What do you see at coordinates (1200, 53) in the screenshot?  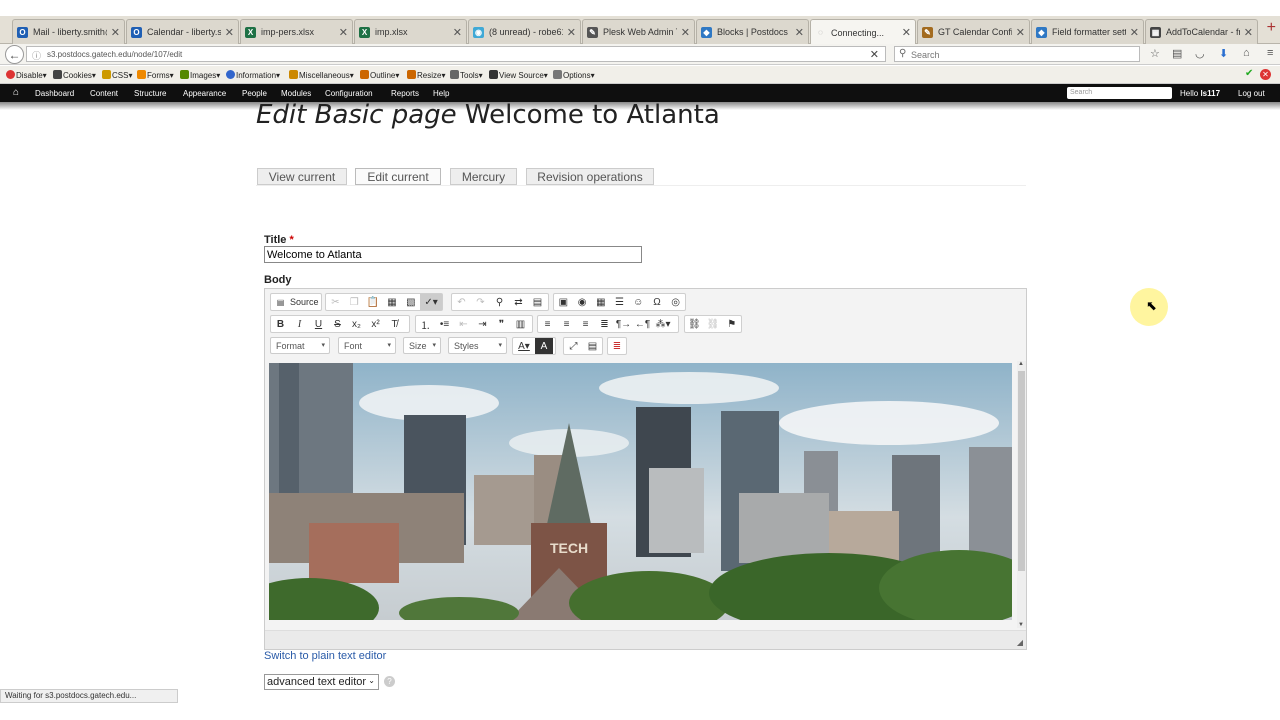 I see `pocket-icon: ◡` at bounding box center [1200, 53].